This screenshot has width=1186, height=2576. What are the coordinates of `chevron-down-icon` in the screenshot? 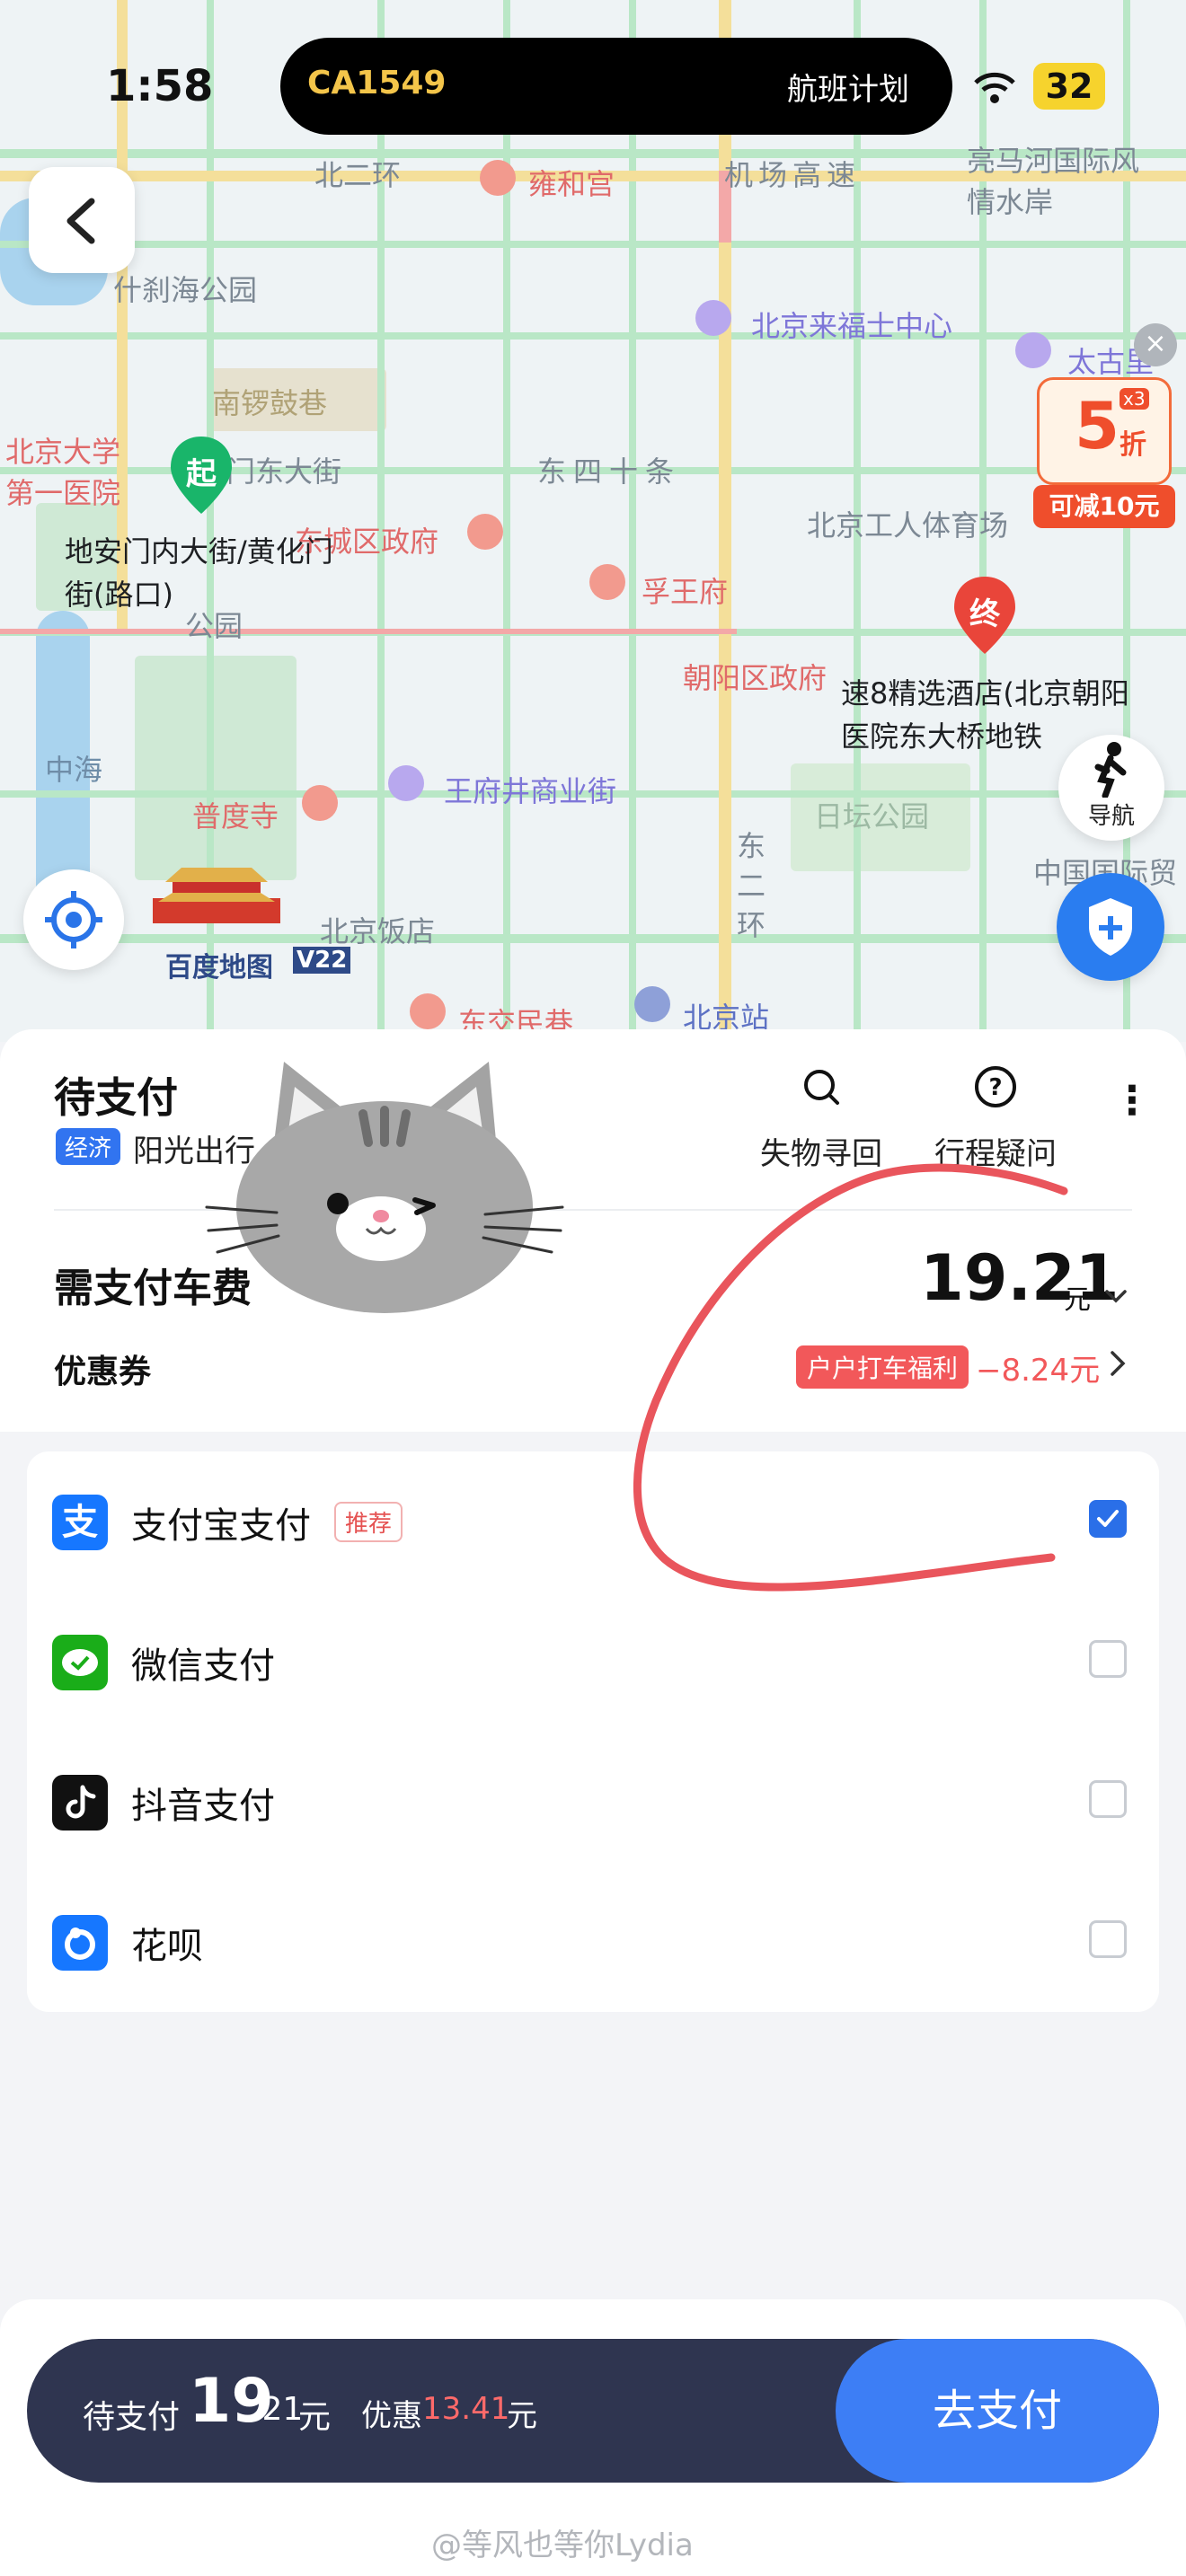 It's located at (1115, 1297).